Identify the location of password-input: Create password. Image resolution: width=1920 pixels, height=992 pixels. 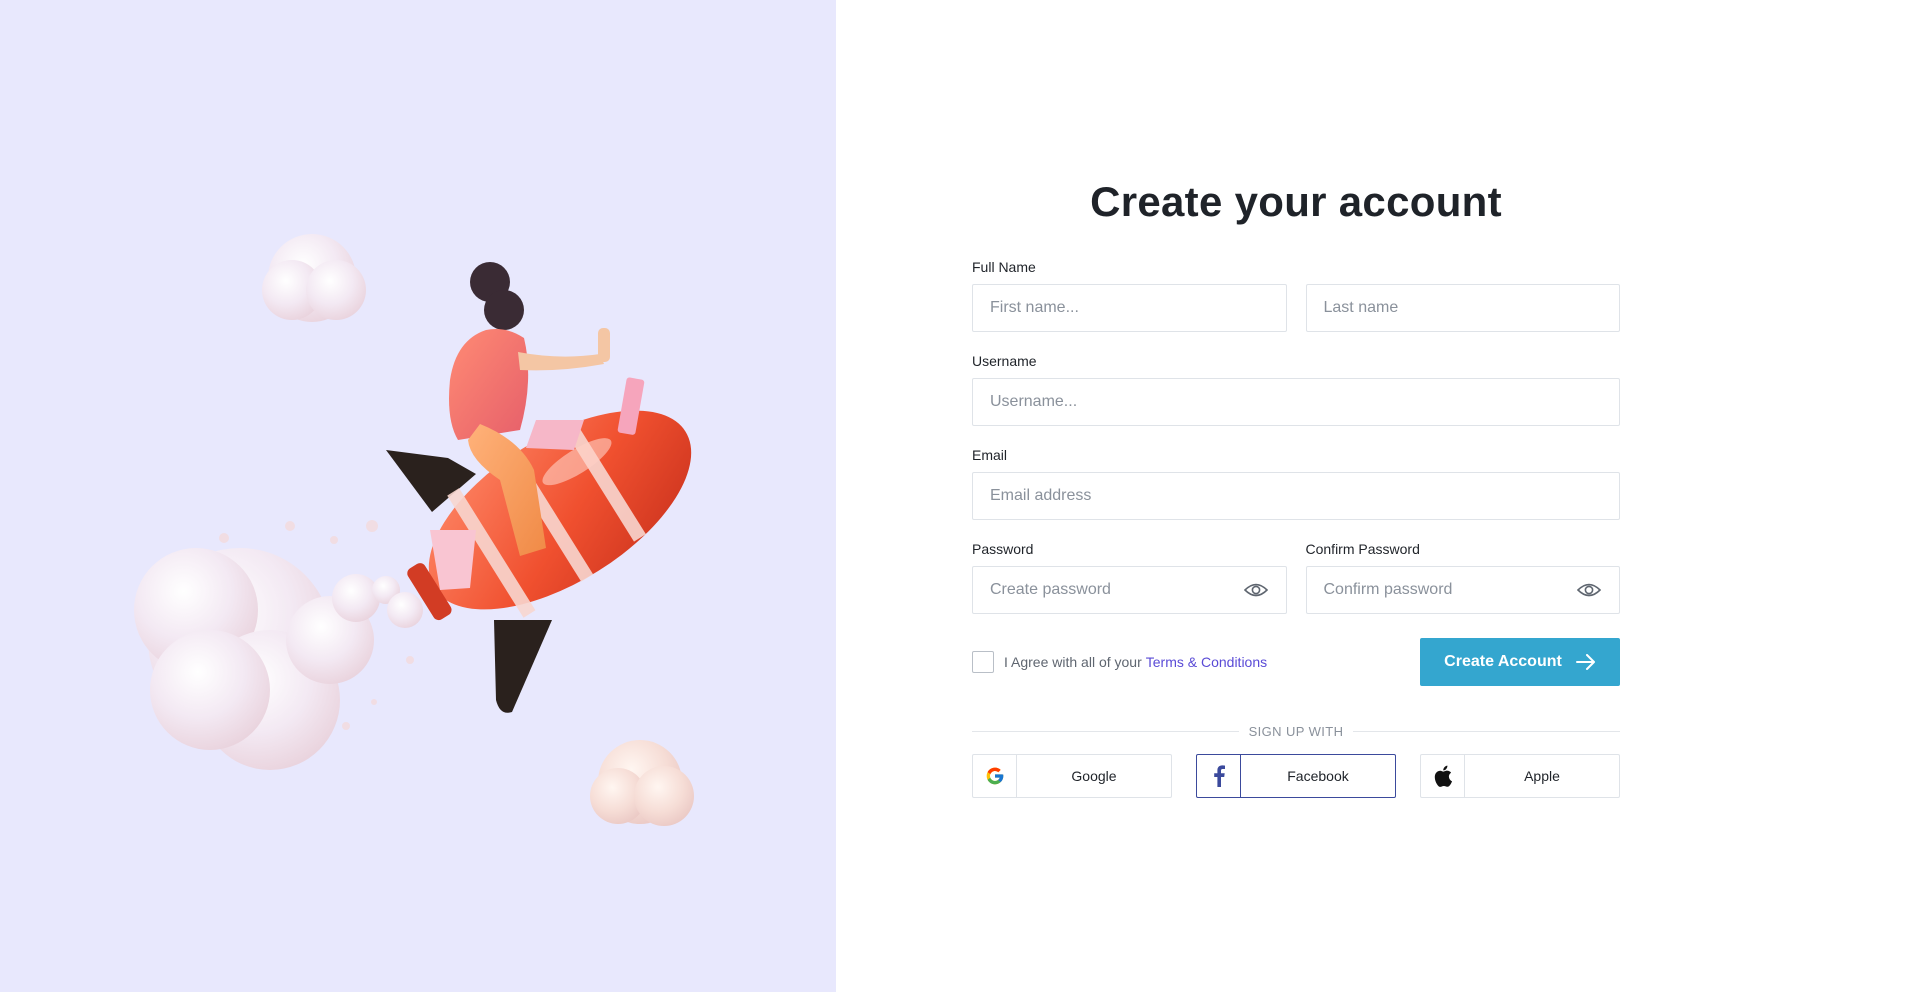
(1129, 590).